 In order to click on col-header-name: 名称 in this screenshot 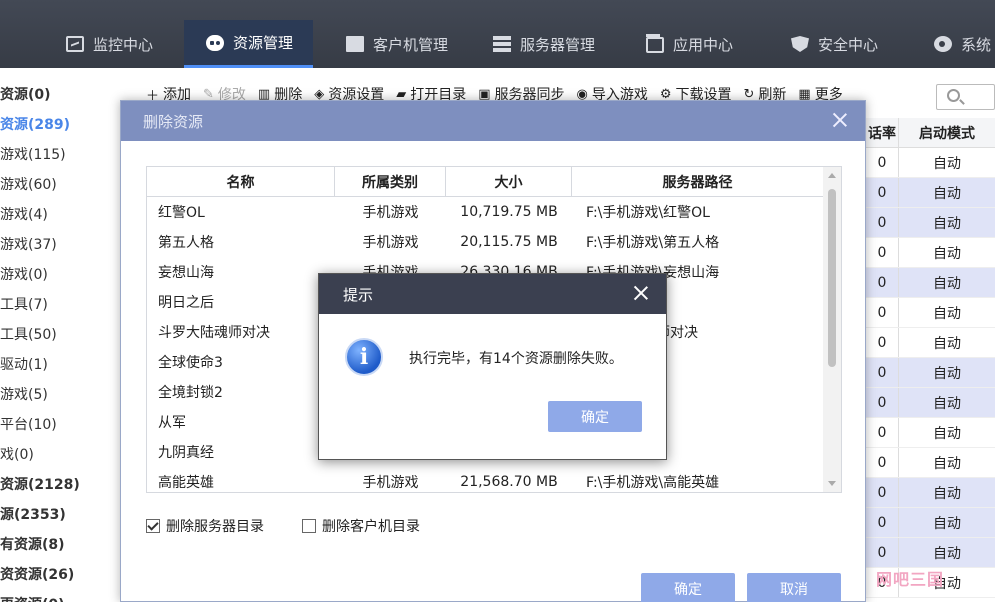, I will do `click(241, 181)`.